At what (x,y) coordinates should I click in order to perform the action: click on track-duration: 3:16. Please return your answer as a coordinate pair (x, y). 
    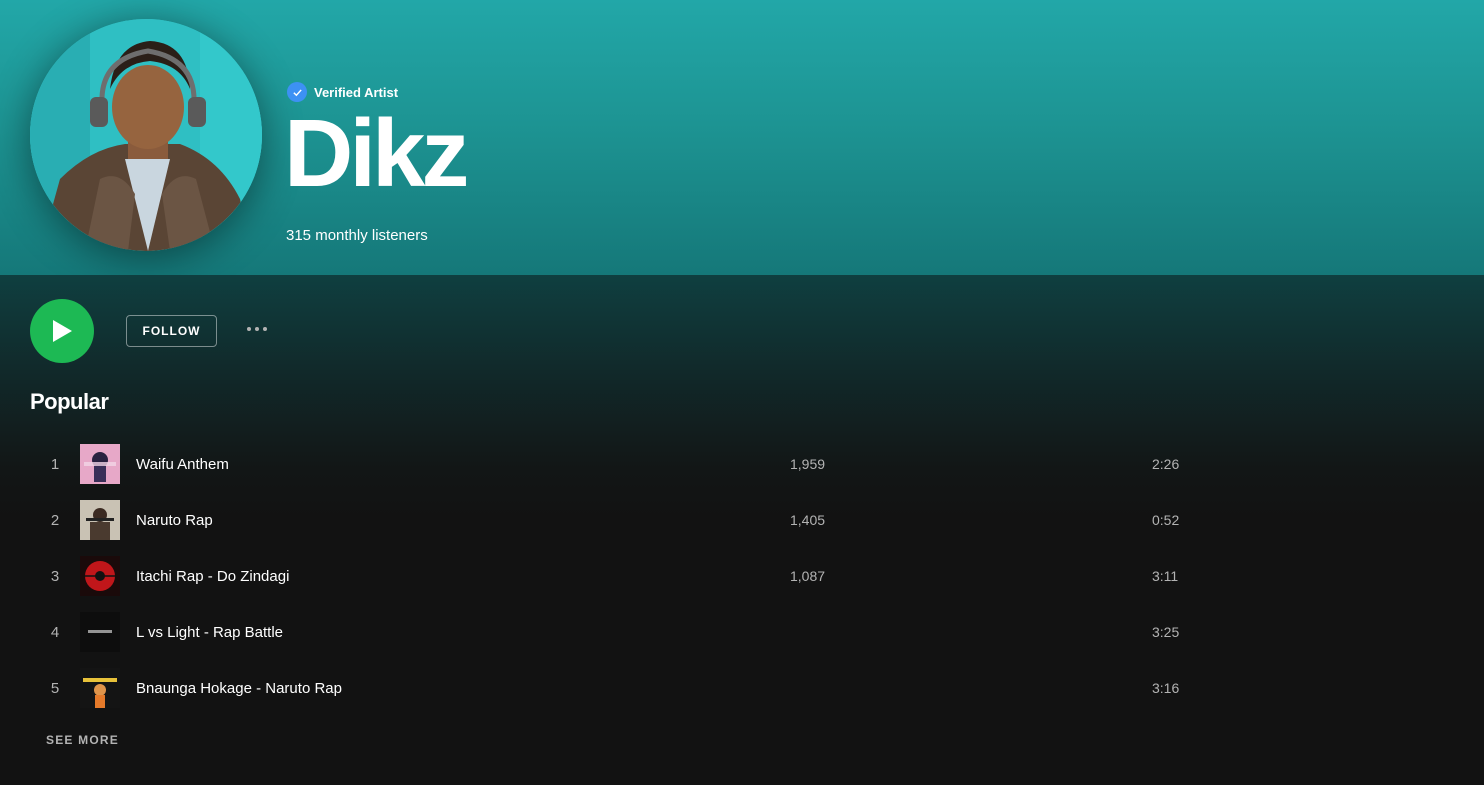
    Looking at the image, I should click on (1166, 688).